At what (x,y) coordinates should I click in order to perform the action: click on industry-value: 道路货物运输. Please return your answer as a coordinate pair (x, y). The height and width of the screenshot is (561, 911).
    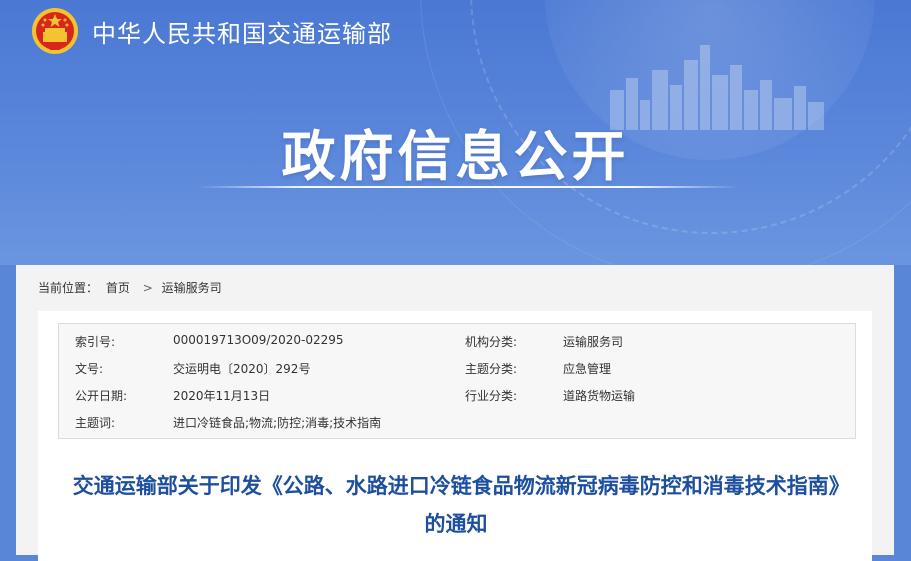
    Looking at the image, I should click on (599, 396).